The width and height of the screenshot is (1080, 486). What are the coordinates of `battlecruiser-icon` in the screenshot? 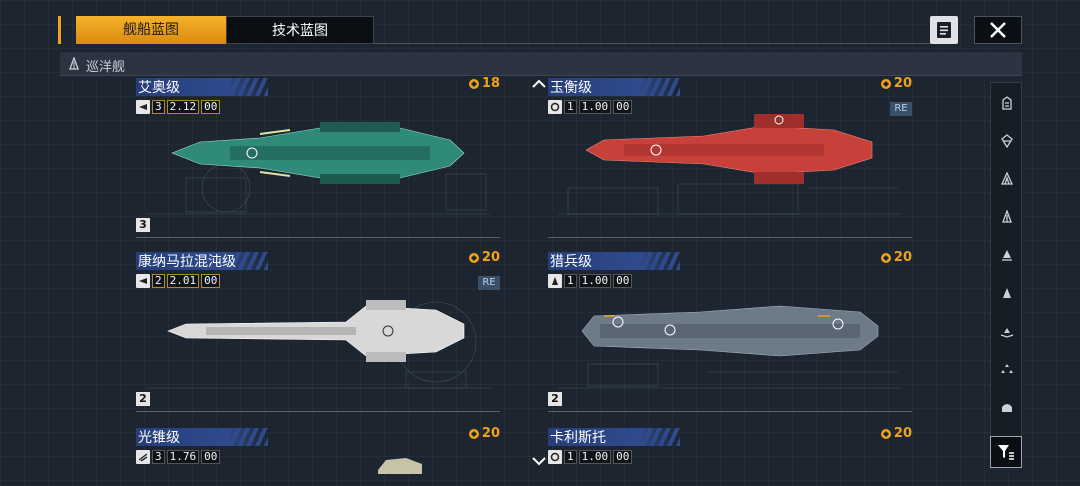 It's located at (1007, 178).